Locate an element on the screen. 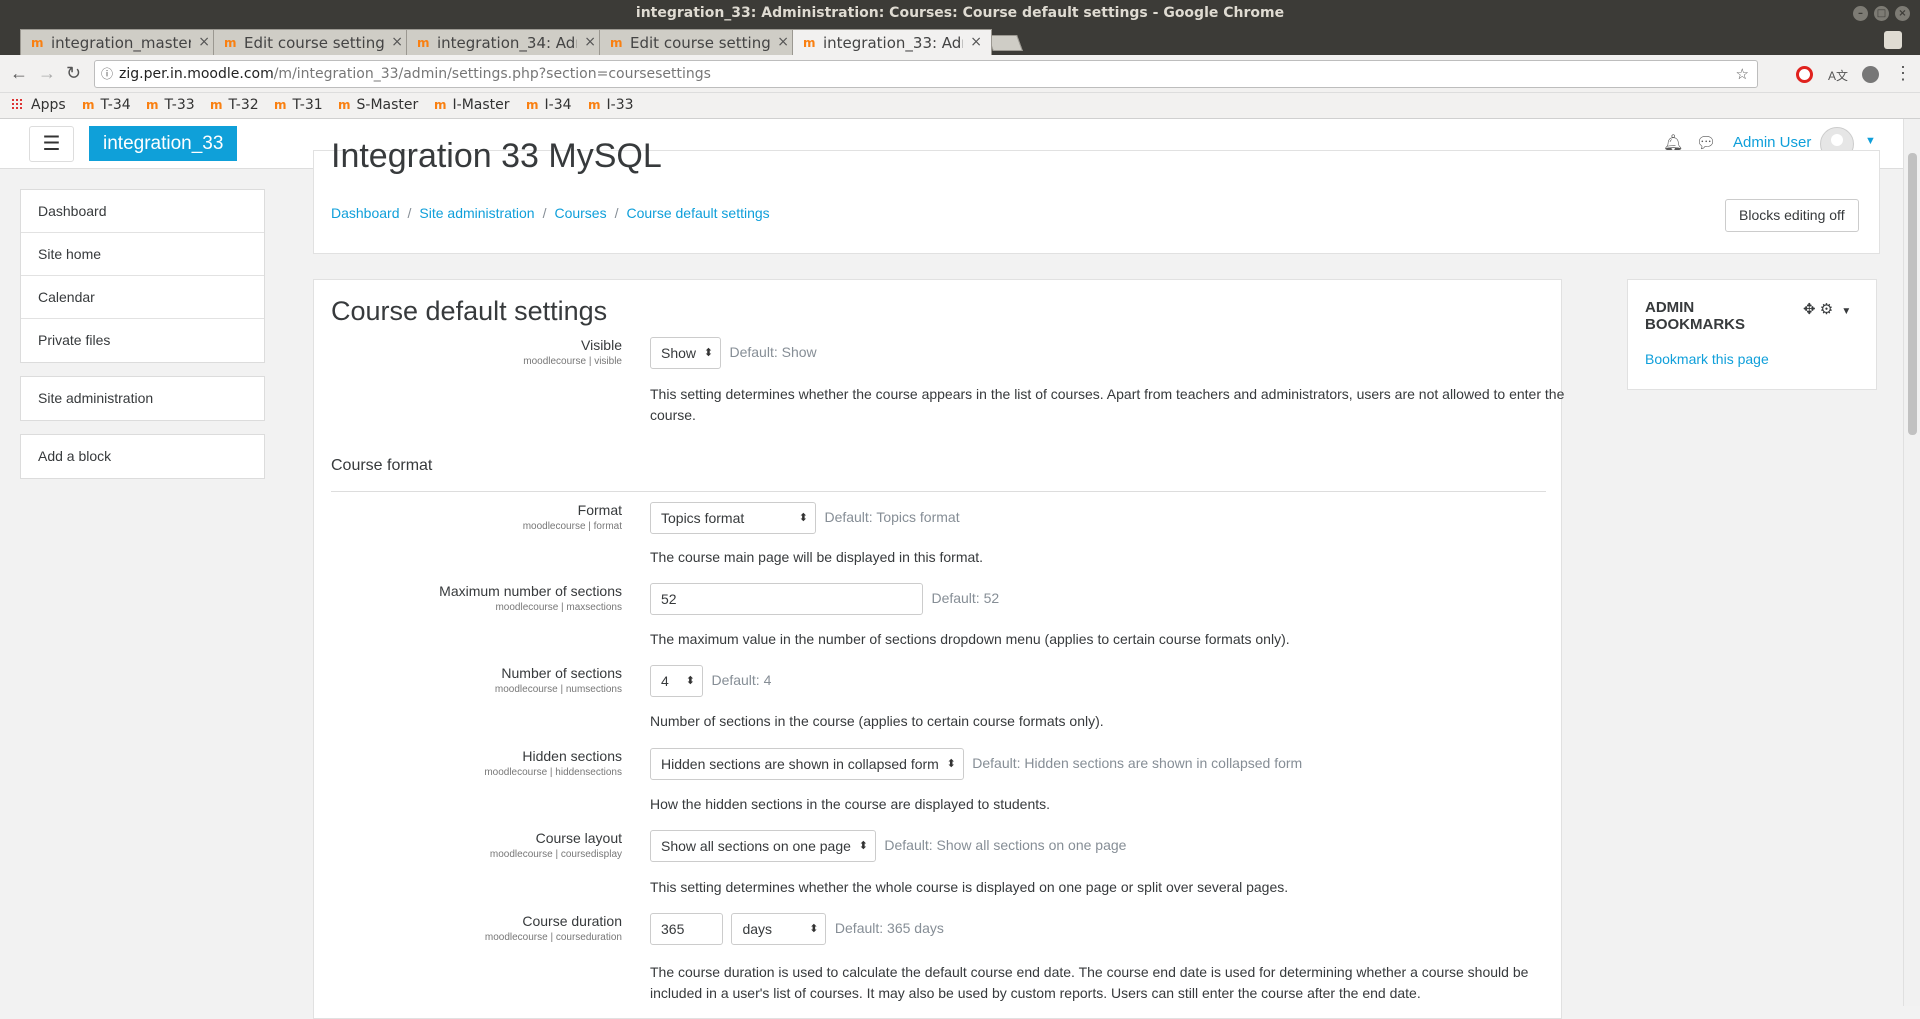 The height and width of the screenshot is (1019, 1920). extension-icon is located at coordinates (1870, 74).